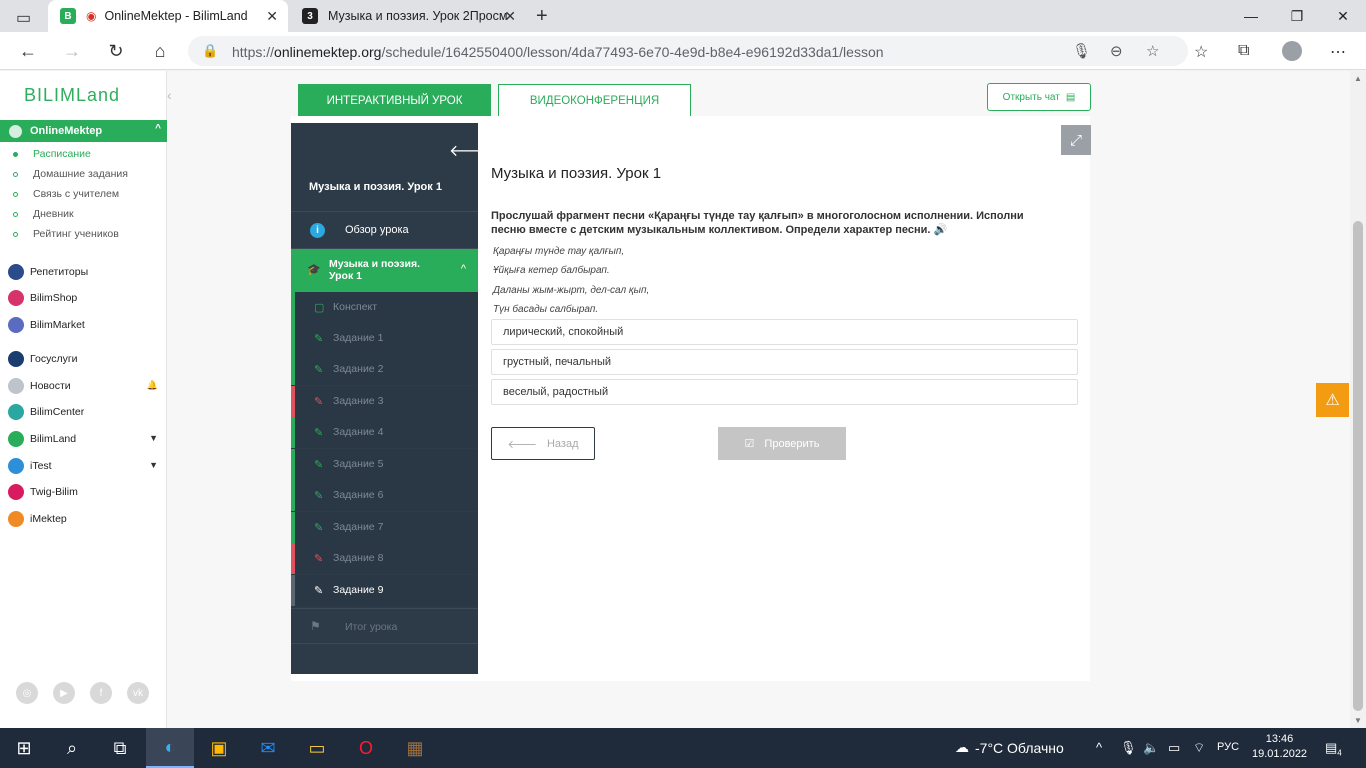 Image resolution: width=1366 pixels, height=768 pixels. I want to click on bilimland-logo: BILIMLand, so click(72, 95).